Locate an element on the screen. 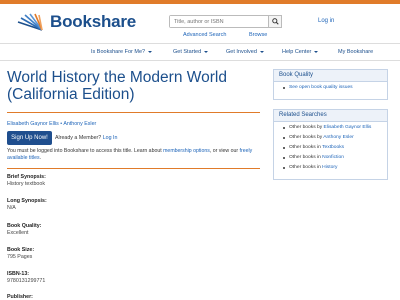 This screenshot has width=400, height=300. long-synopsis-label: Long Synopsis: is located at coordinates (27, 201).